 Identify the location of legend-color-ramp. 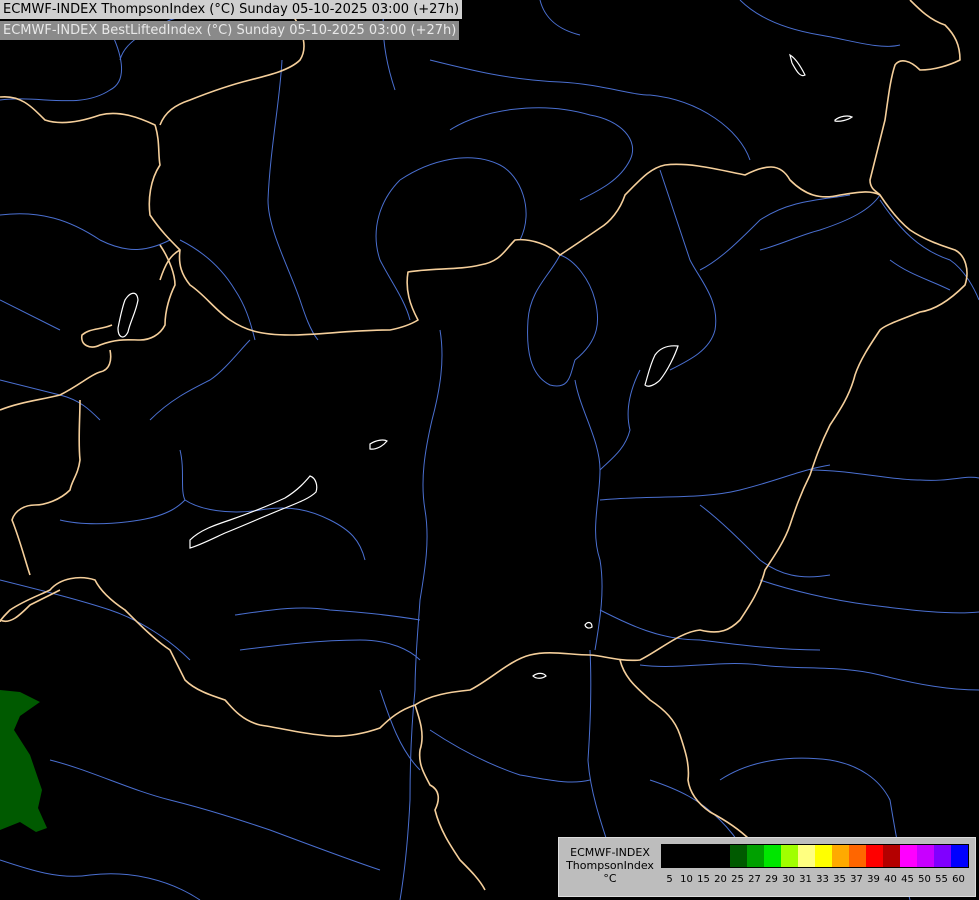
(815, 856).